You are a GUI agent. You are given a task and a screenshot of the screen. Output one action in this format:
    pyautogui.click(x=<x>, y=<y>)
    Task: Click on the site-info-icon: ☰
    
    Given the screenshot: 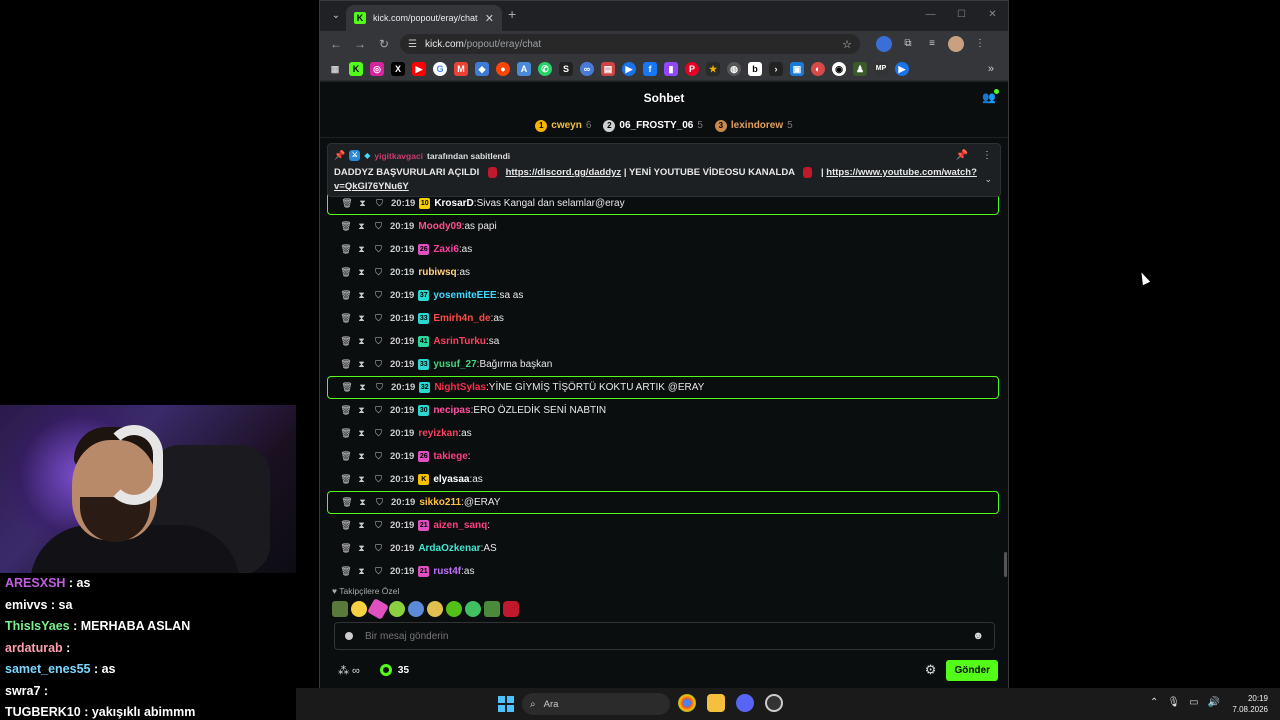 What is the action you would take?
    pyautogui.click(x=412, y=44)
    